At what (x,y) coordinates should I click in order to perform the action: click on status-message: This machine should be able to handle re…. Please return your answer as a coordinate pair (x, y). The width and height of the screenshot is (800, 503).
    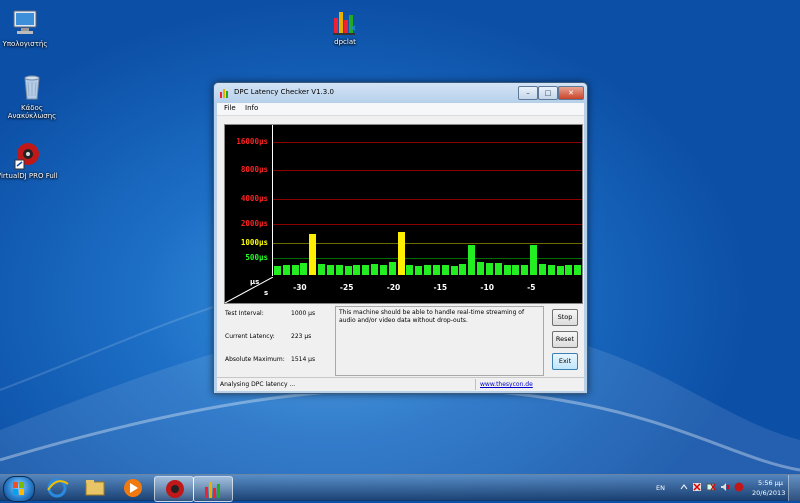
    Looking at the image, I should click on (439, 341).